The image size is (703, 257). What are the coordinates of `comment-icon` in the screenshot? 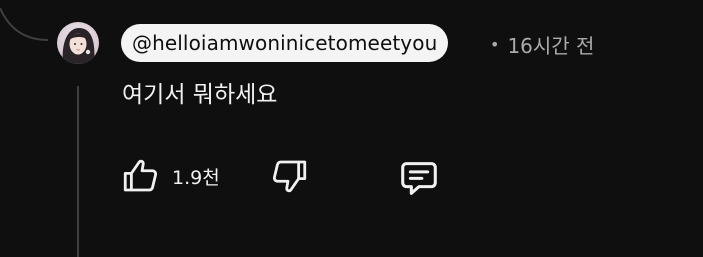 It's located at (419, 178).